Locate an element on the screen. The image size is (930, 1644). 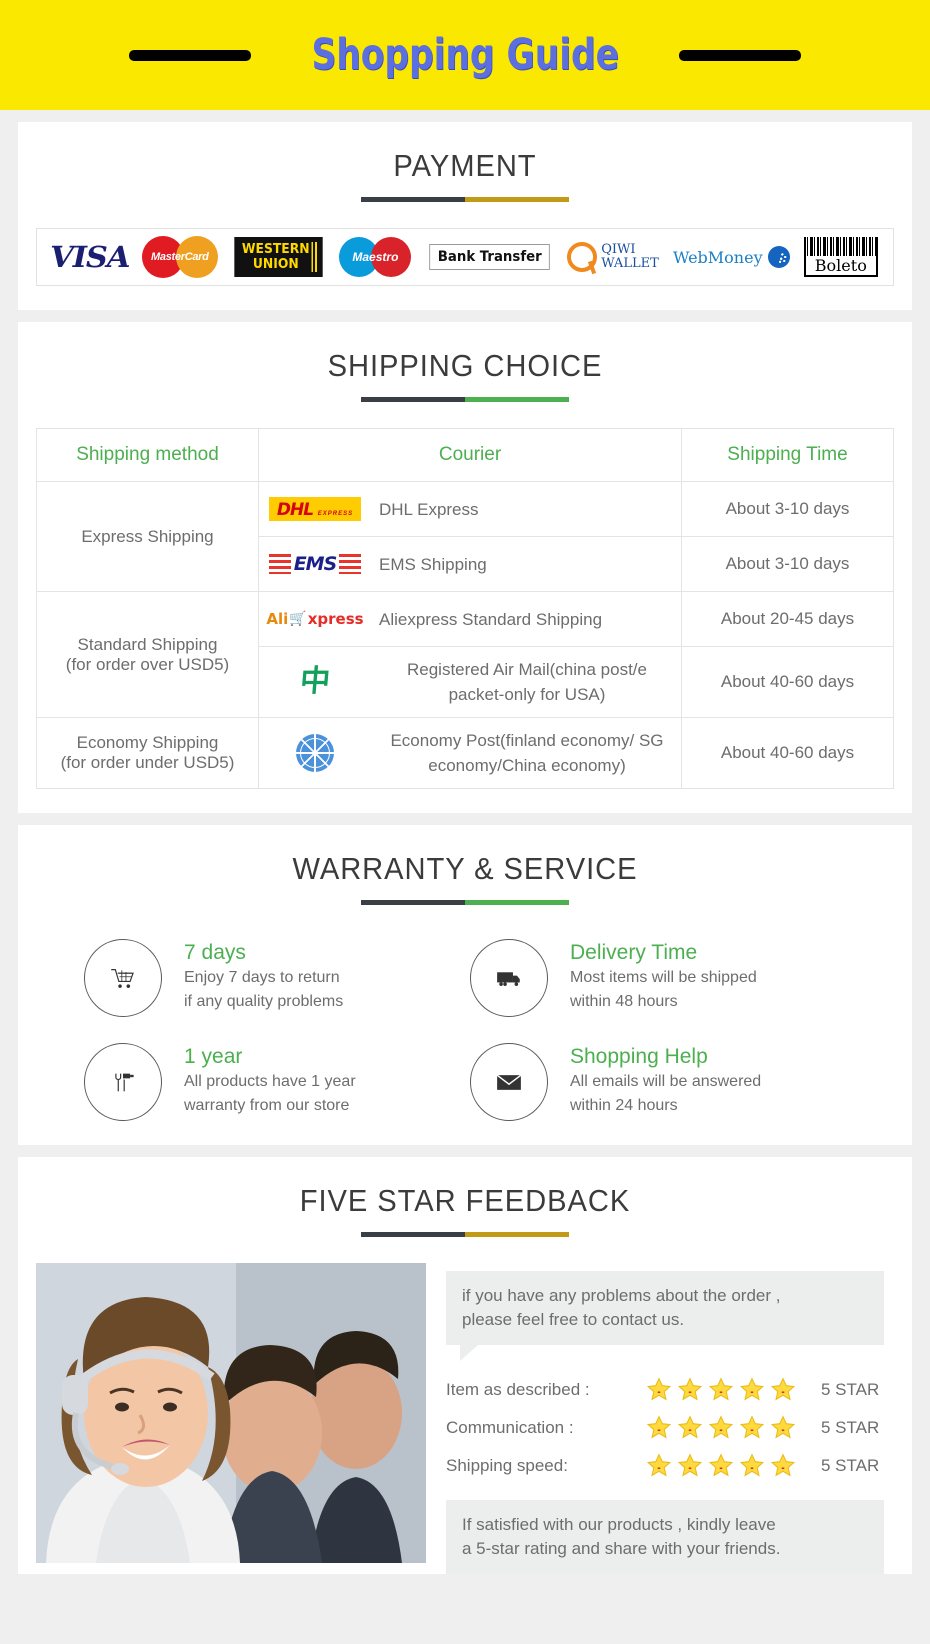
cell-shipping-method: Economy Shipping (for order under USD5) is located at coordinates (147, 753).